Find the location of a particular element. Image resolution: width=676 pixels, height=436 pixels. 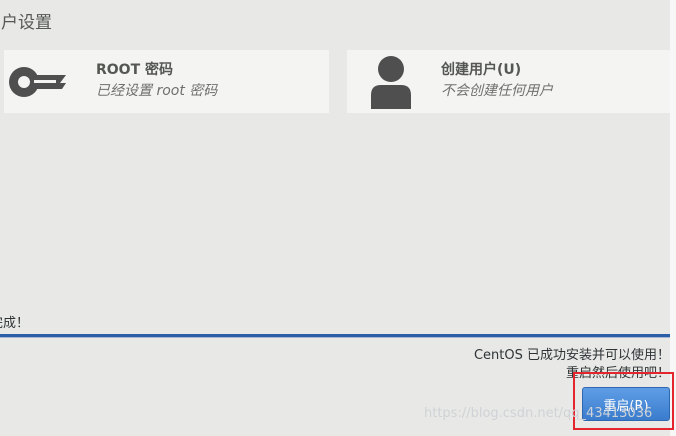

progress-label: 完成！ is located at coordinates (15, 323).